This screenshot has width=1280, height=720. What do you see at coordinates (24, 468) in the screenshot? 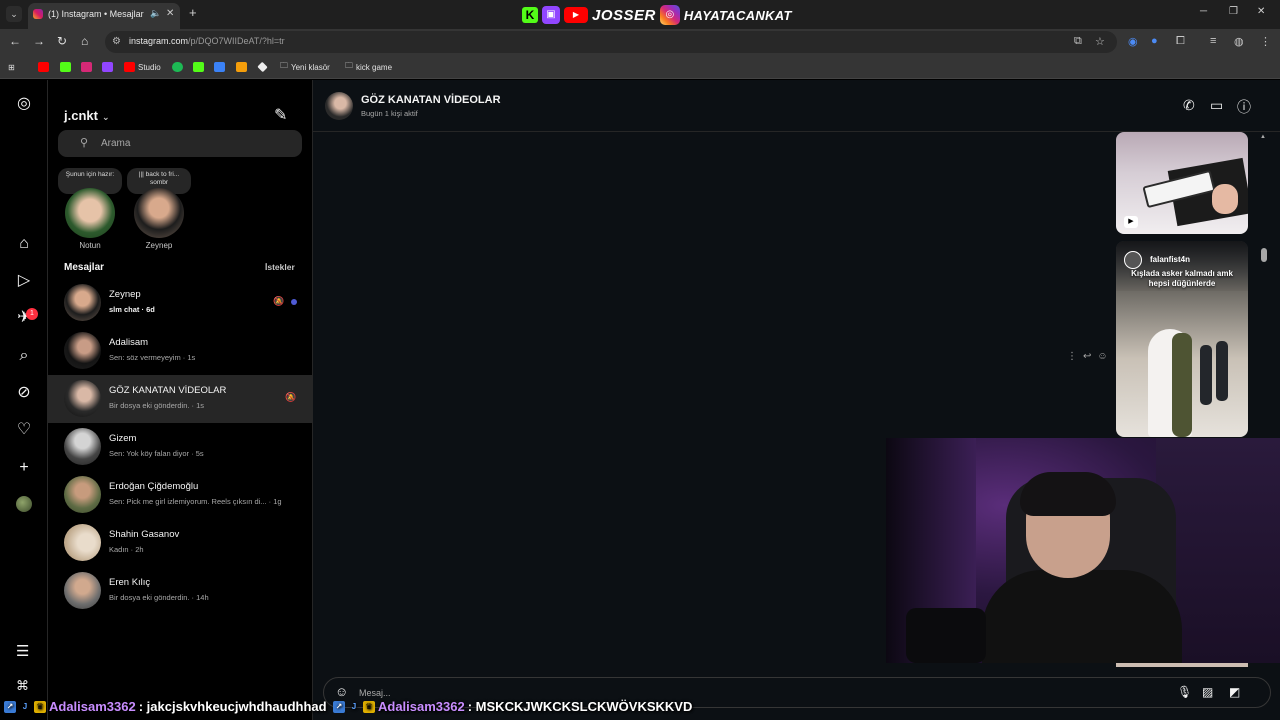
I see `create-plus-icon: +` at bounding box center [24, 468].